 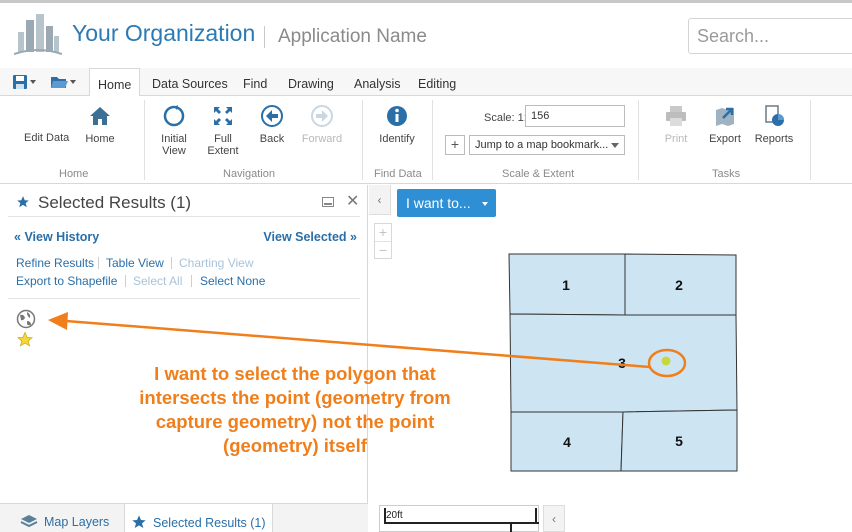 What do you see at coordinates (774, 139) in the screenshot?
I see `reports-label: Reports` at bounding box center [774, 139].